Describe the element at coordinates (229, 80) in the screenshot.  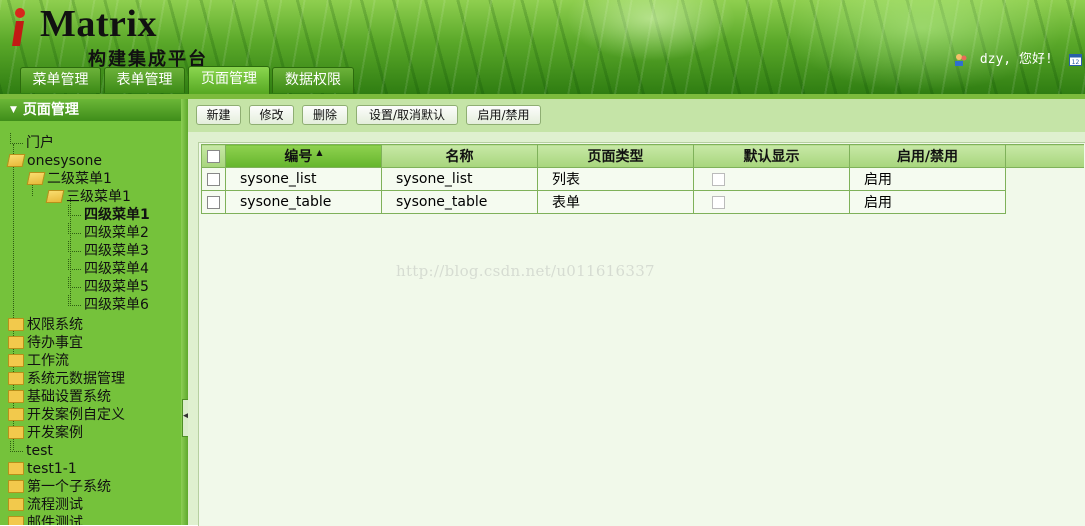
I see `tab-page-management: 页面管理` at that location.